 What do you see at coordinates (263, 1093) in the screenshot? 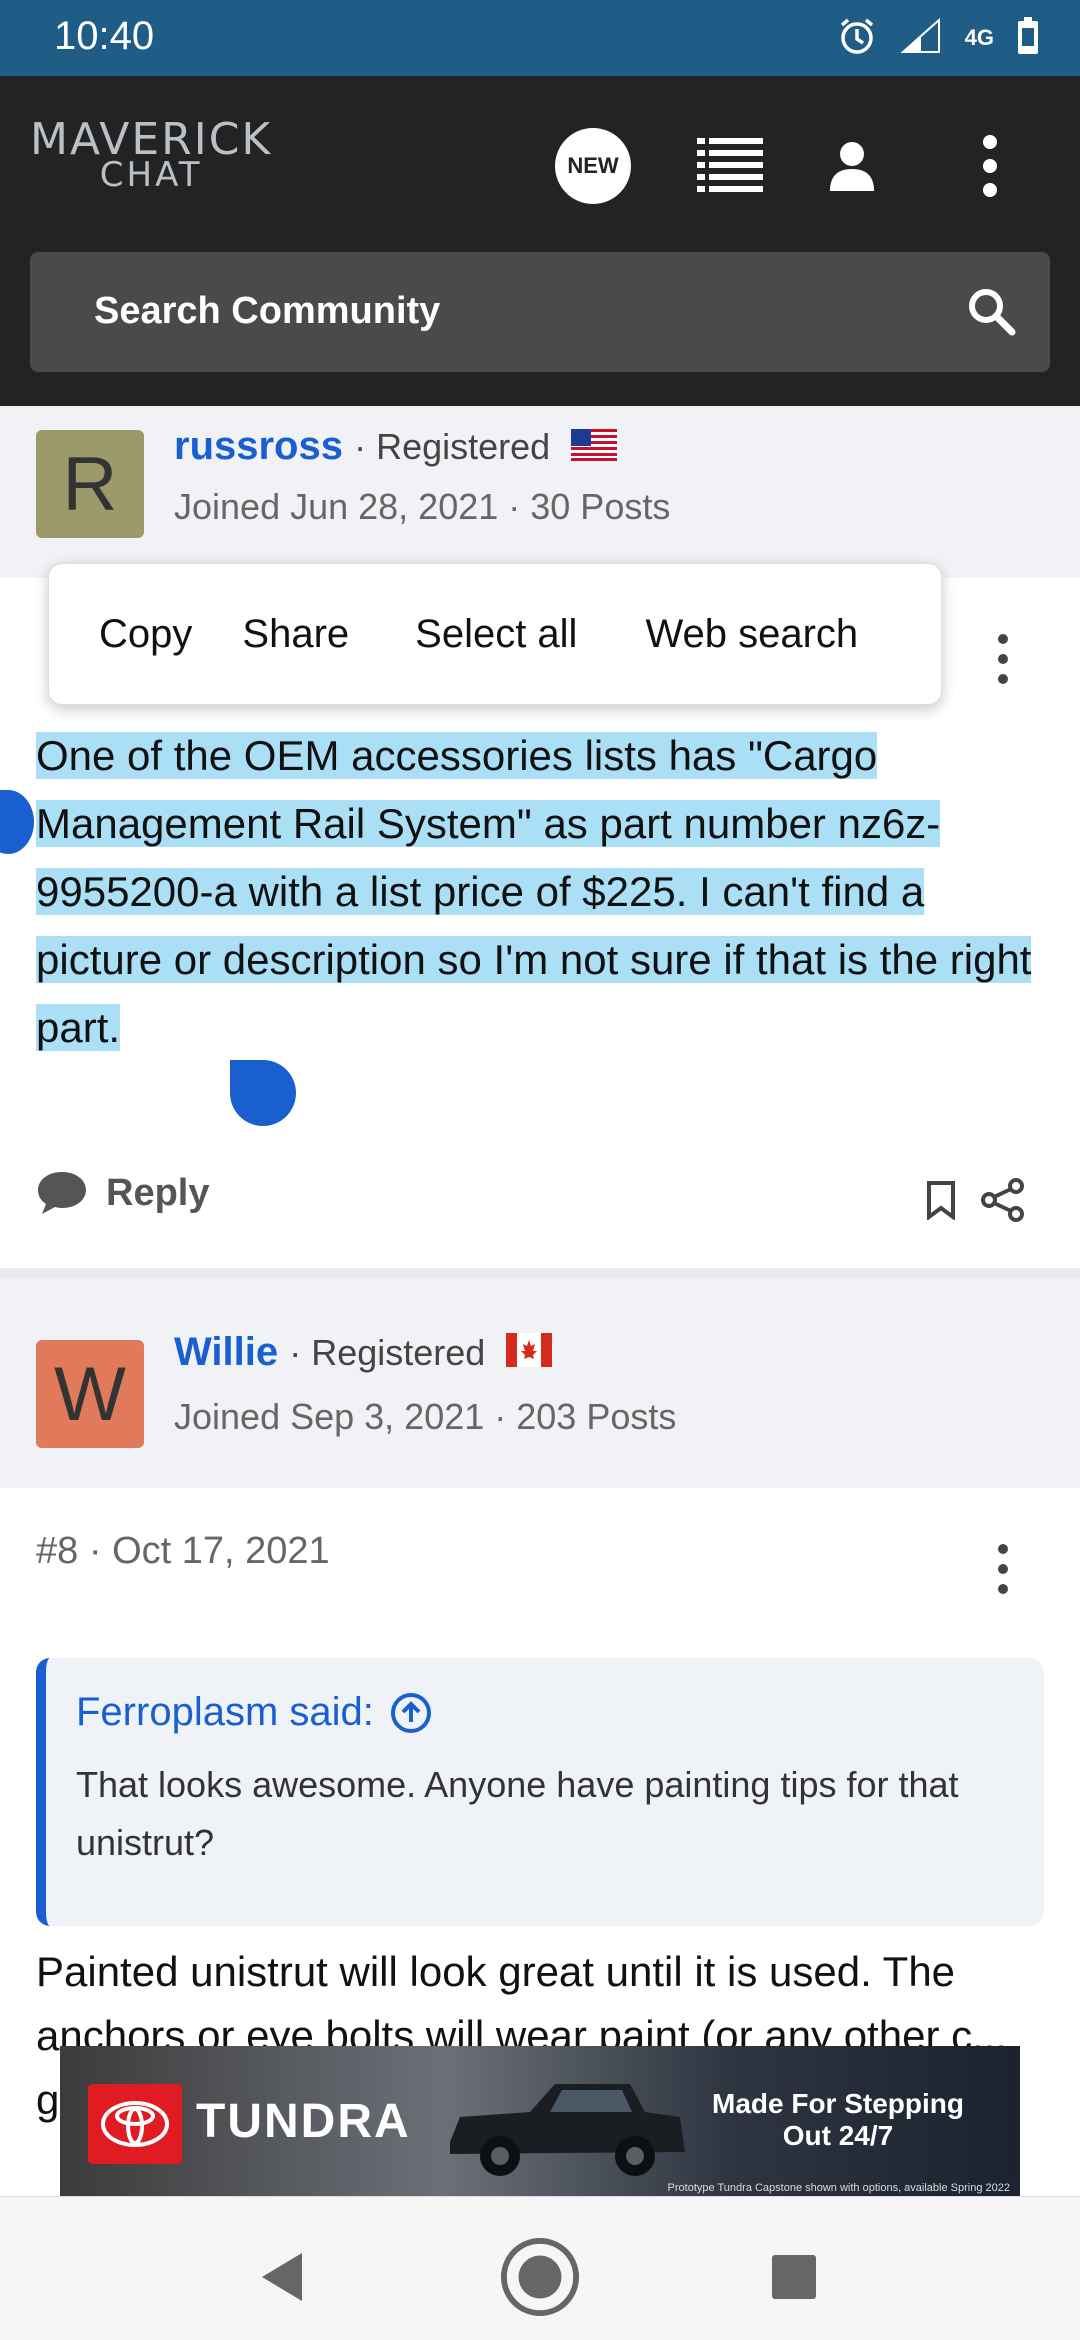
I see `selection-end-handle` at bounding box center [263, 1093].